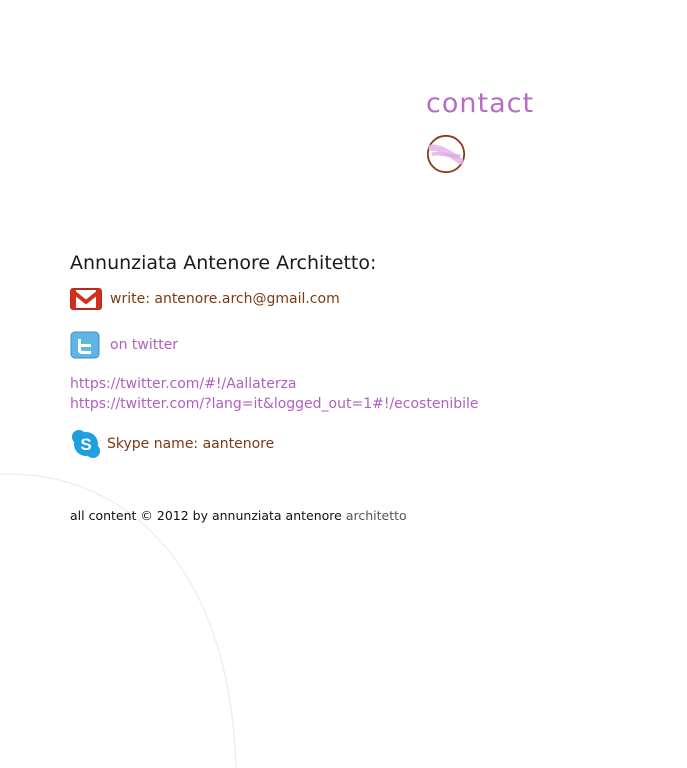  What do you see at coordinates (144, 345) in the screenshot?
I see `twitter-link: on twitter` at bounding box center [144, 345].